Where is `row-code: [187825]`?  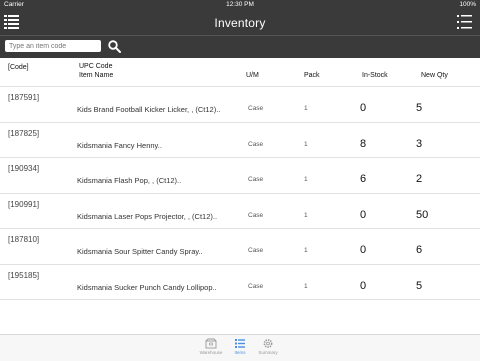
row-code: [187825] is located at coordinates (24, 133).